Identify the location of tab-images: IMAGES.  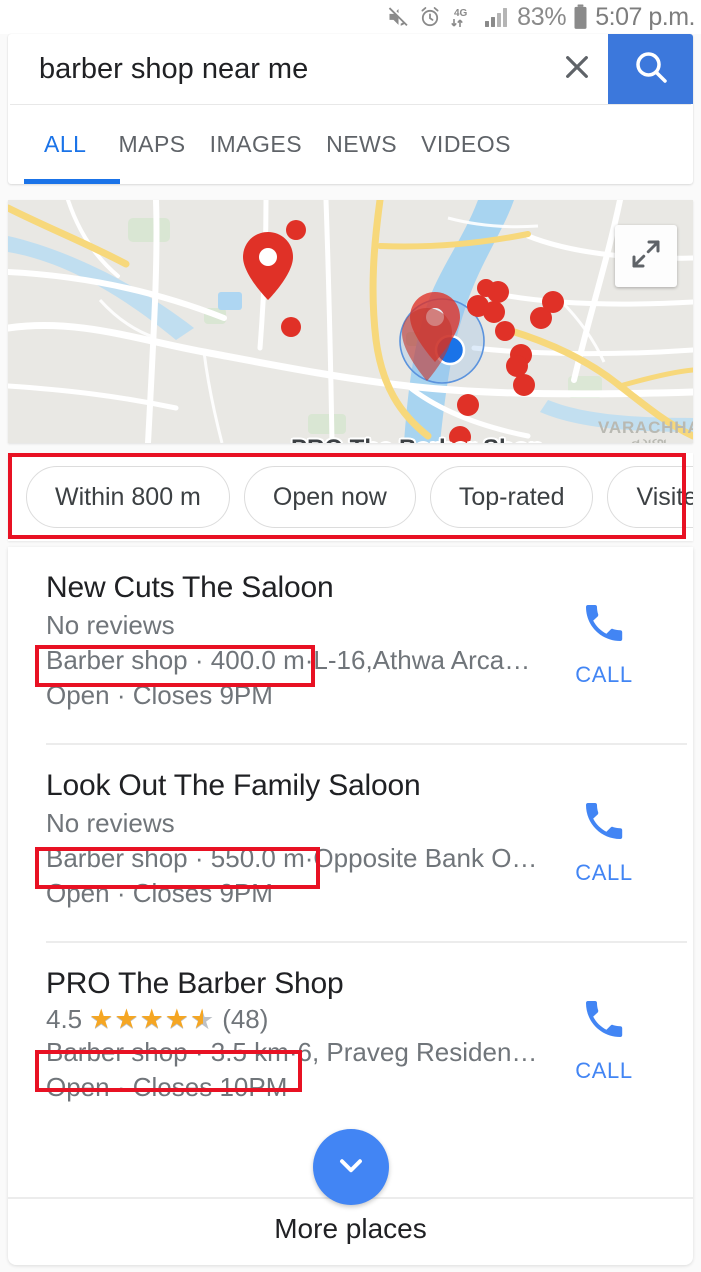
(256, 144).